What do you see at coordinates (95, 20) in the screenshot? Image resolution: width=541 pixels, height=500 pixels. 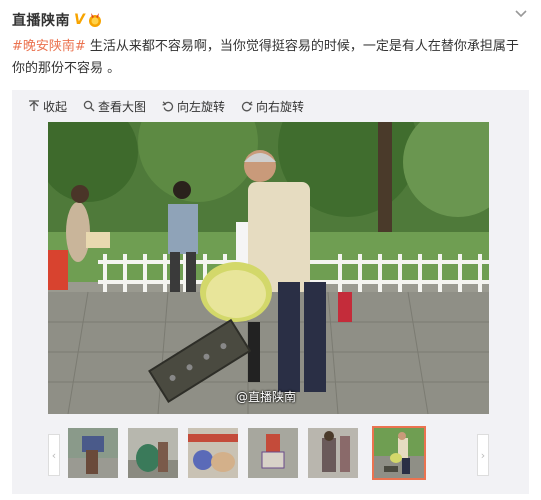 I see `medal-icon` at bounding box center [95, 20].